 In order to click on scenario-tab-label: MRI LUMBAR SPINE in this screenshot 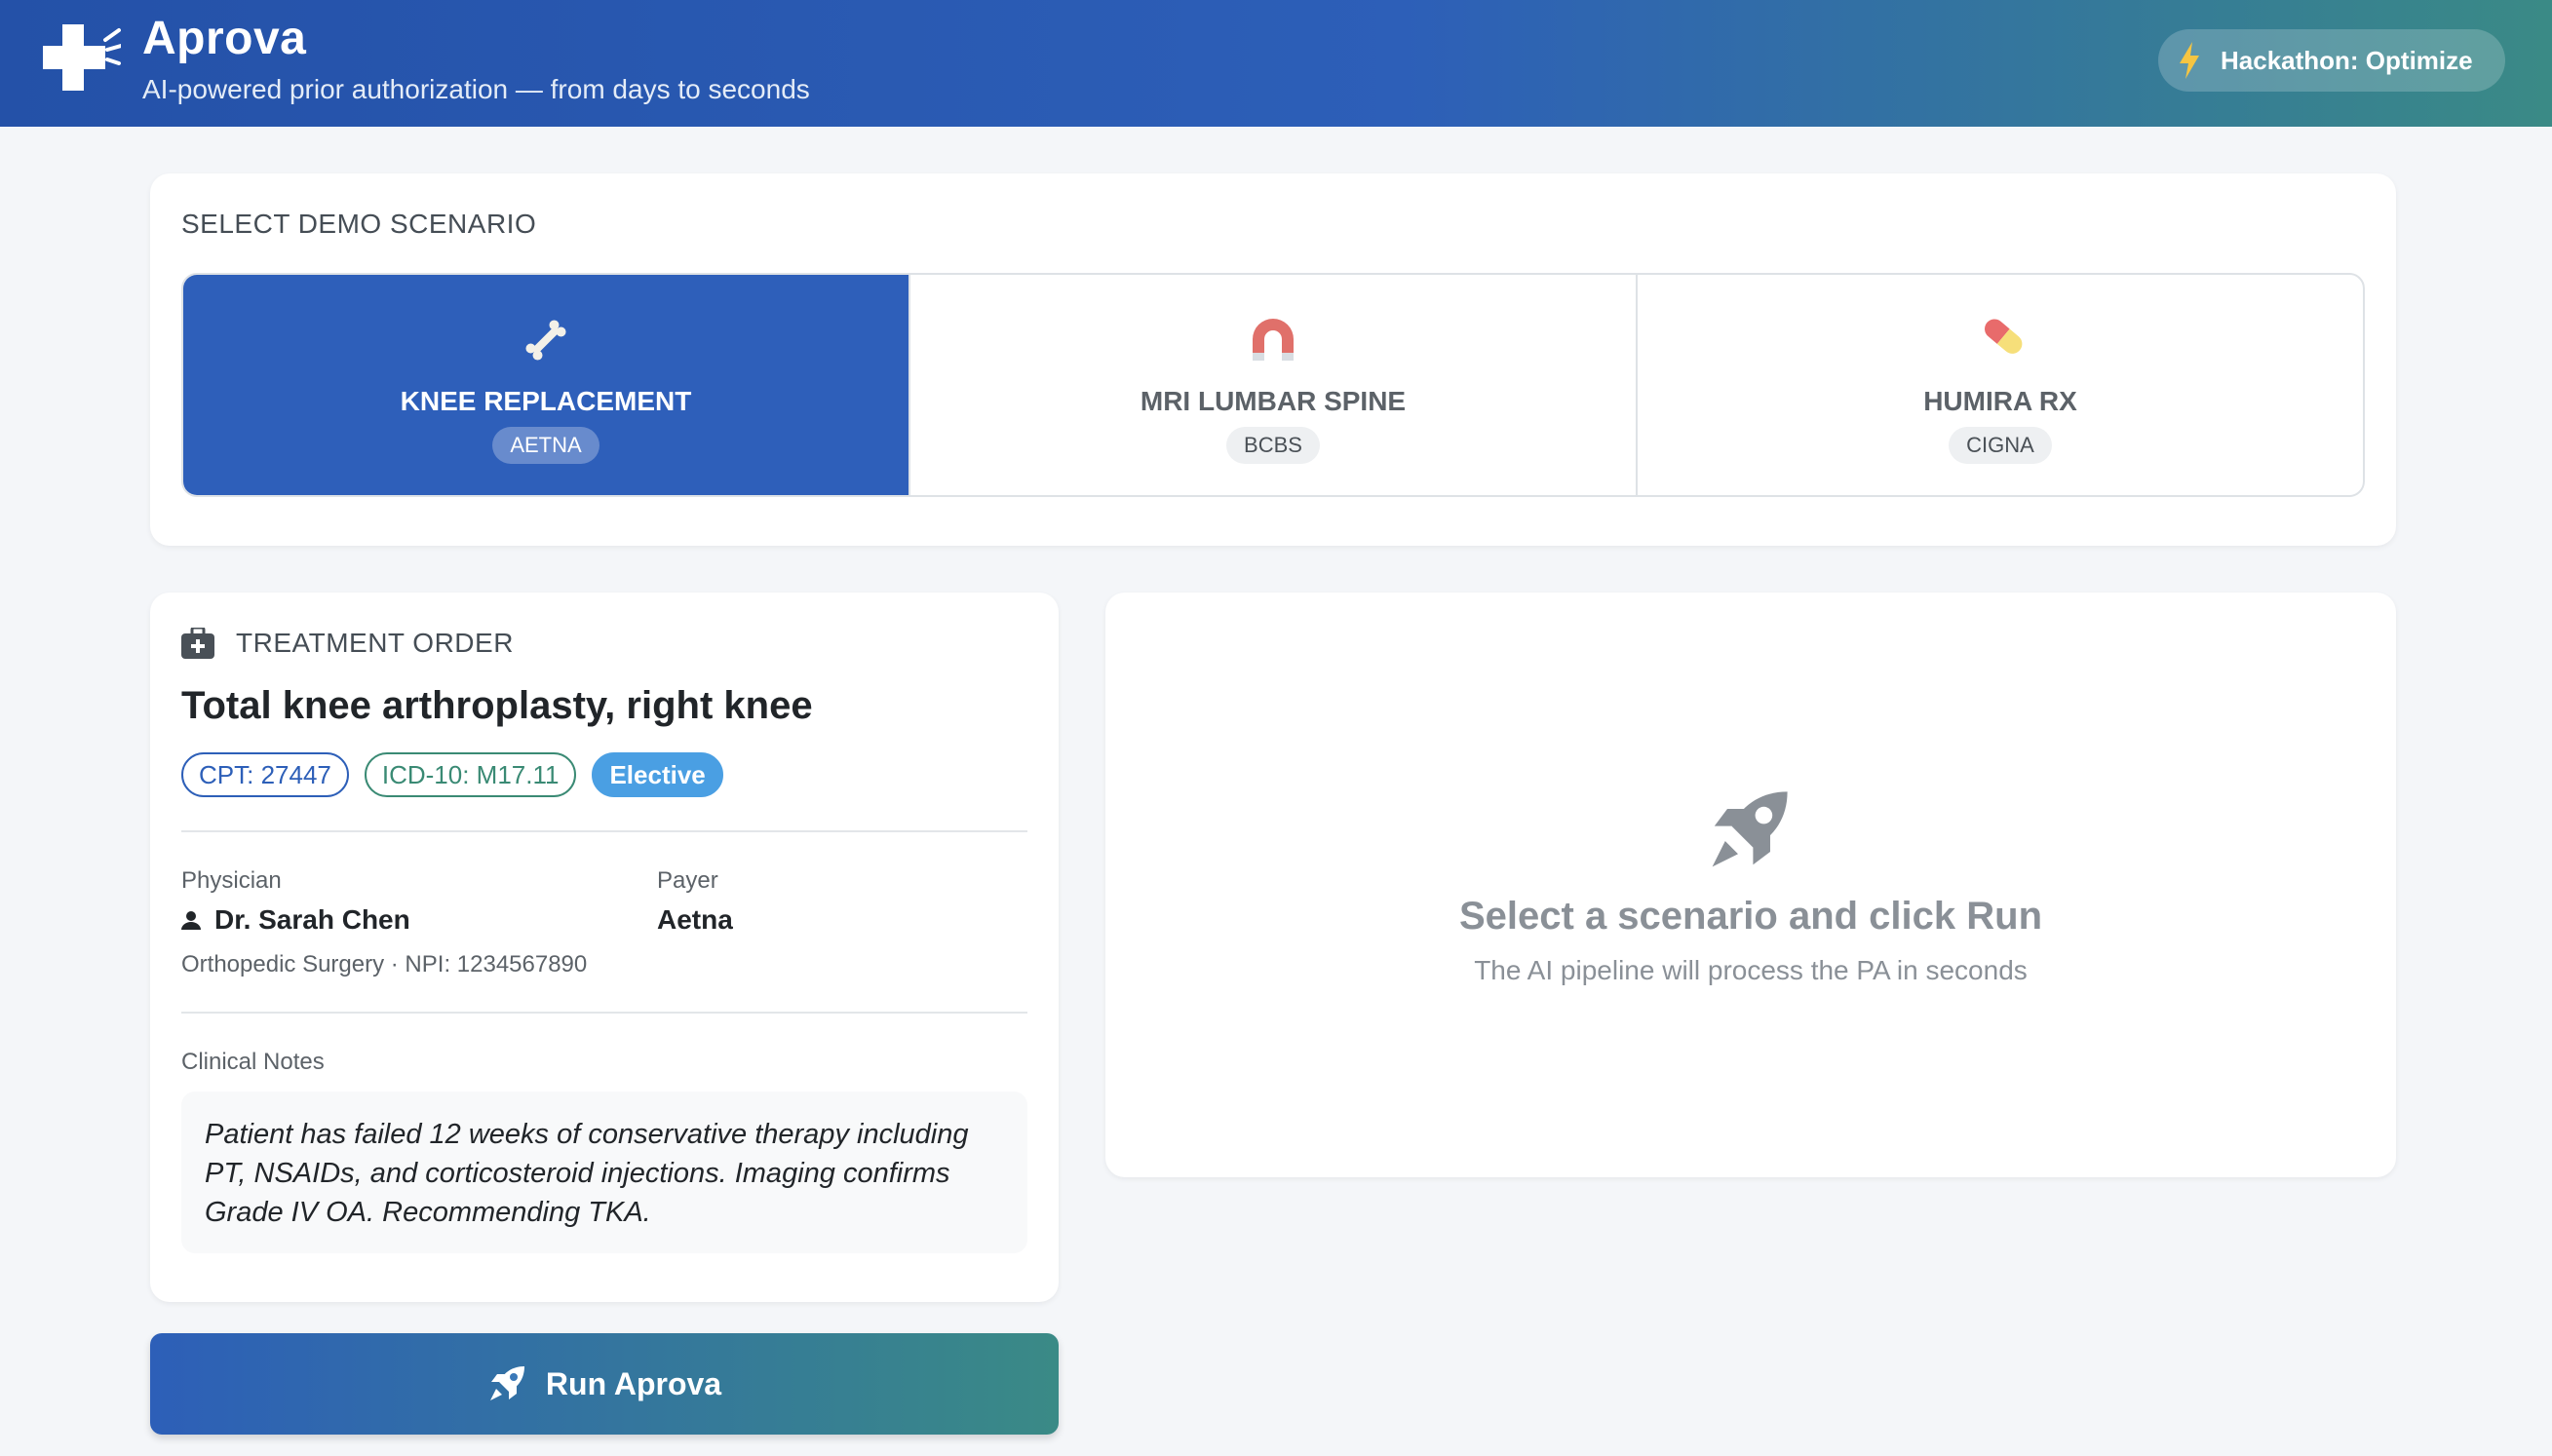, I will do `click(1273, 401)`.